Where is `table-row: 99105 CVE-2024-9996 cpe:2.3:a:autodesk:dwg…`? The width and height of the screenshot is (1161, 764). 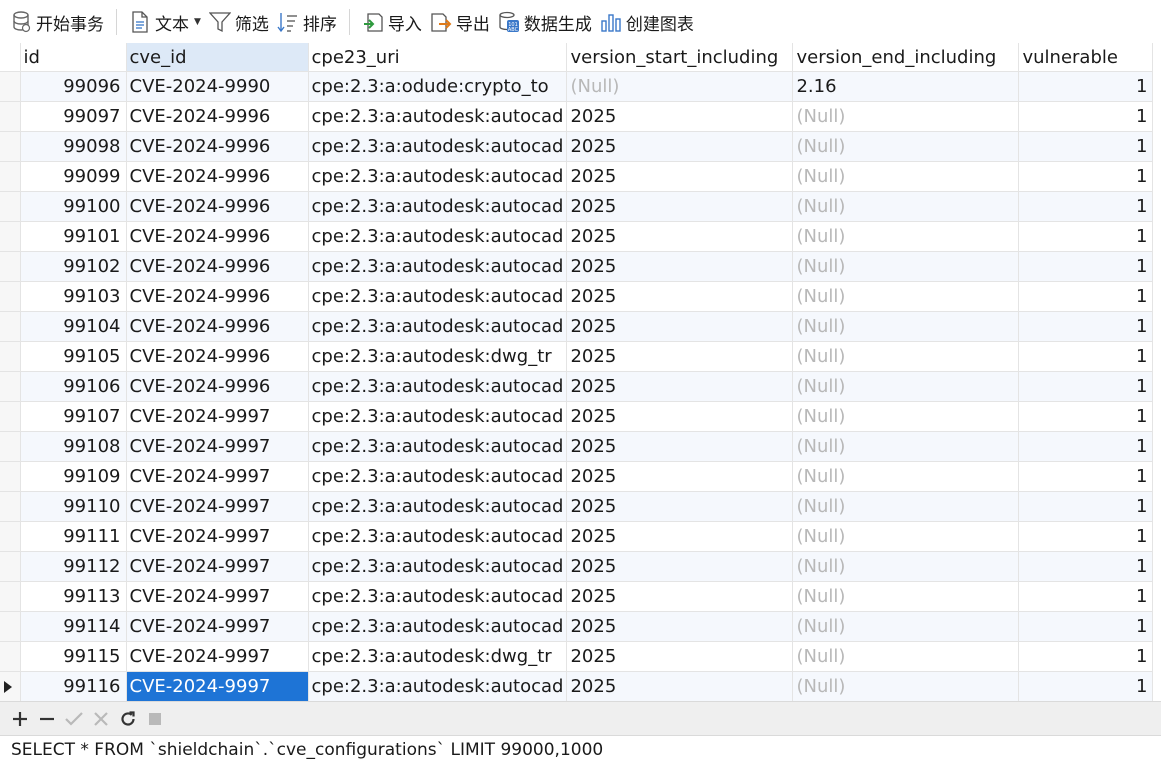 table-row: 99105 CVE-2024-9996 cpe:2.3:a:autodesk:dwg… is located at coordinates (577, 356).